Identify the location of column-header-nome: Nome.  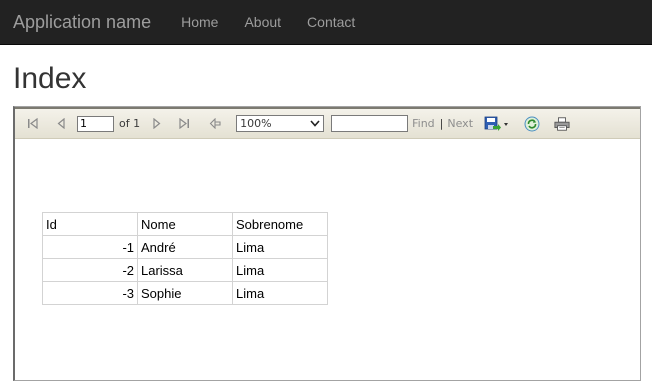
(185, 224).